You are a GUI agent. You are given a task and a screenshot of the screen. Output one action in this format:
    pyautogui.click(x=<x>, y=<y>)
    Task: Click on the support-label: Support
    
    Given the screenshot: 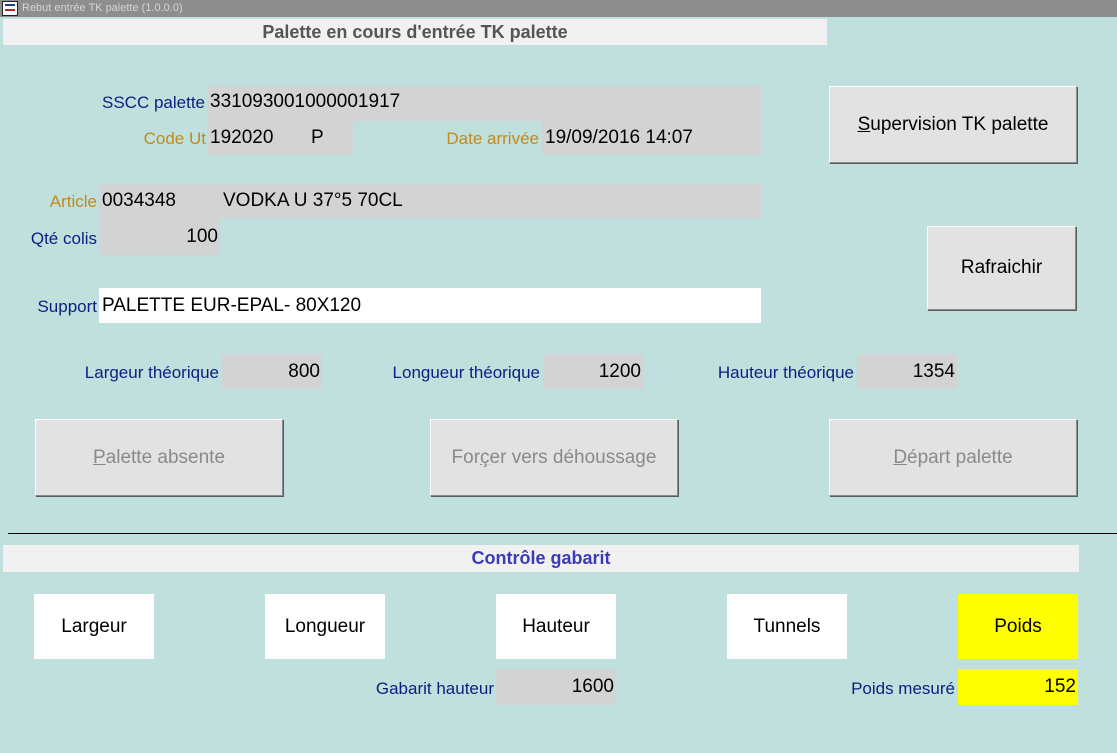 What is the action you would take?
    pyautogui.click(x=67, y=306)
    